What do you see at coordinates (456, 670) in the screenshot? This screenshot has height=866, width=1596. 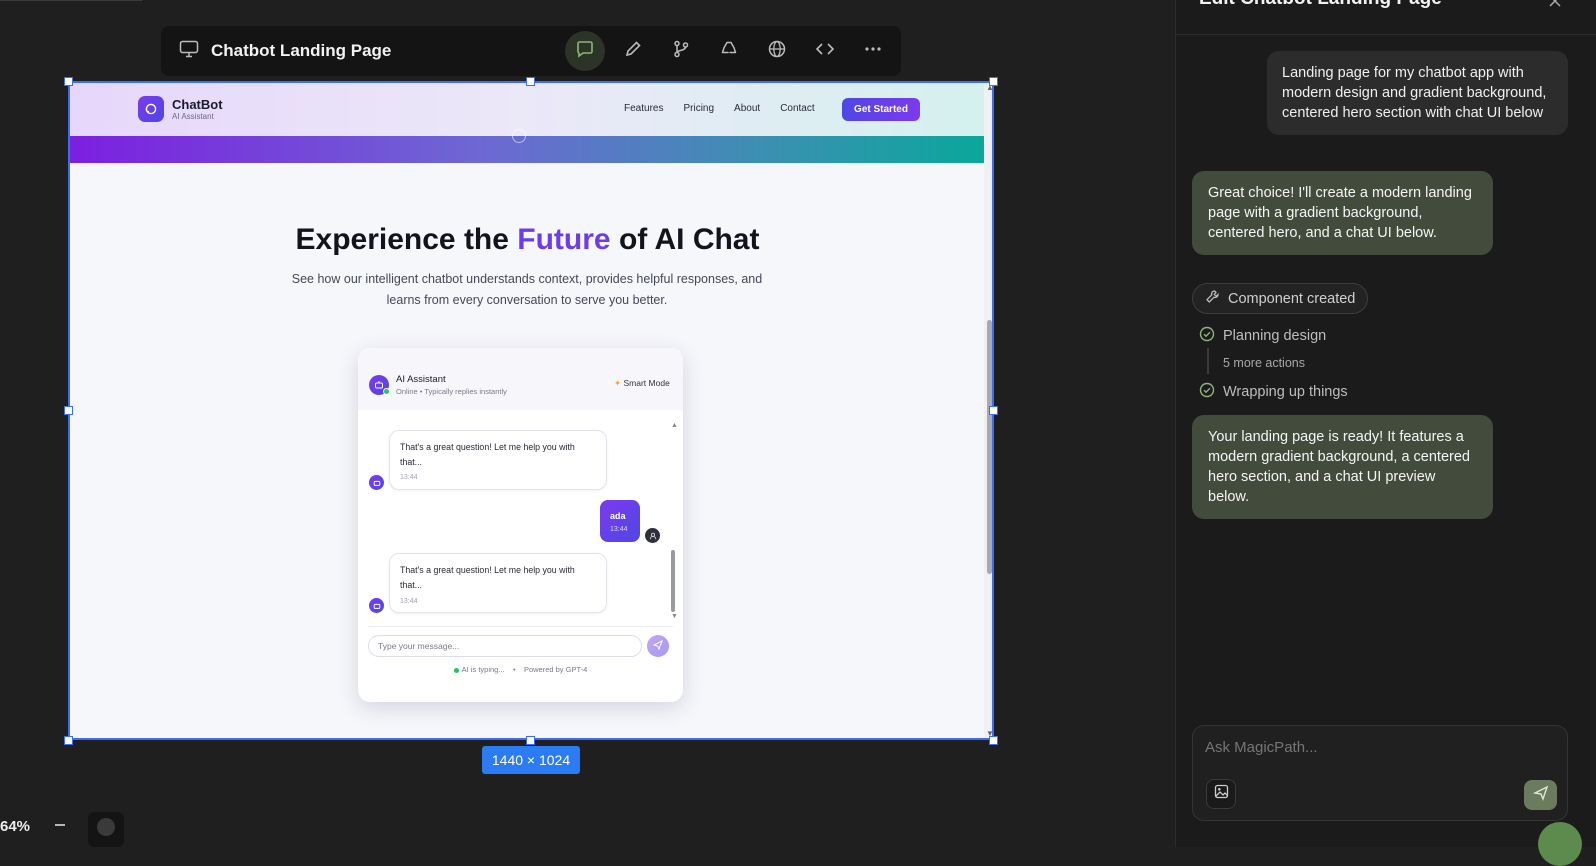 I see `typing-indicator` at bounding box center [456, 670].